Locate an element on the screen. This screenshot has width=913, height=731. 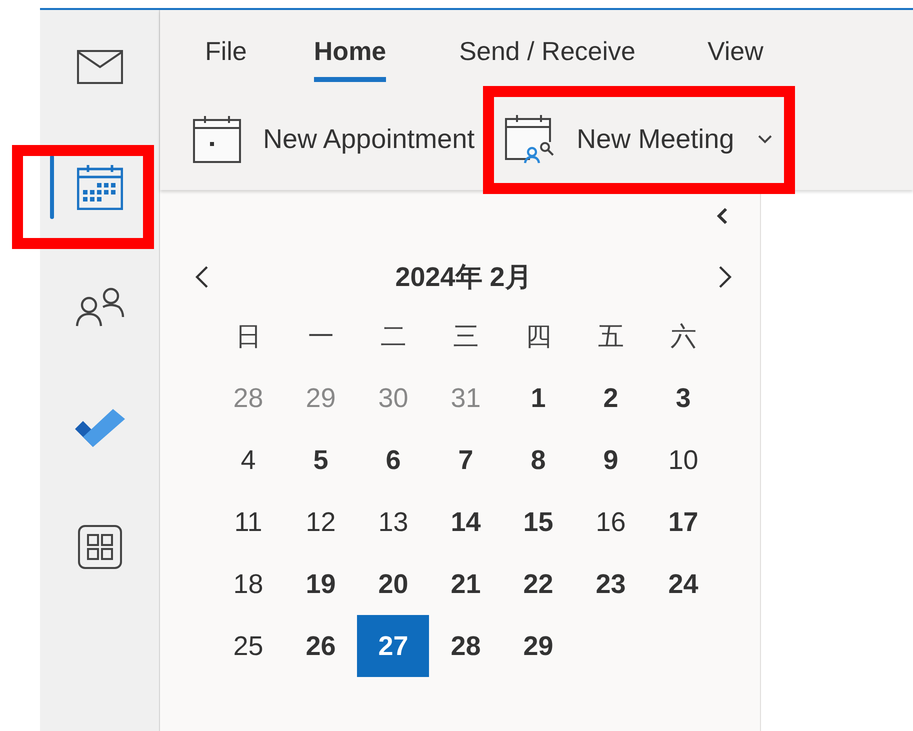
calendar-day: 5 is located at coordinates (320, 460).